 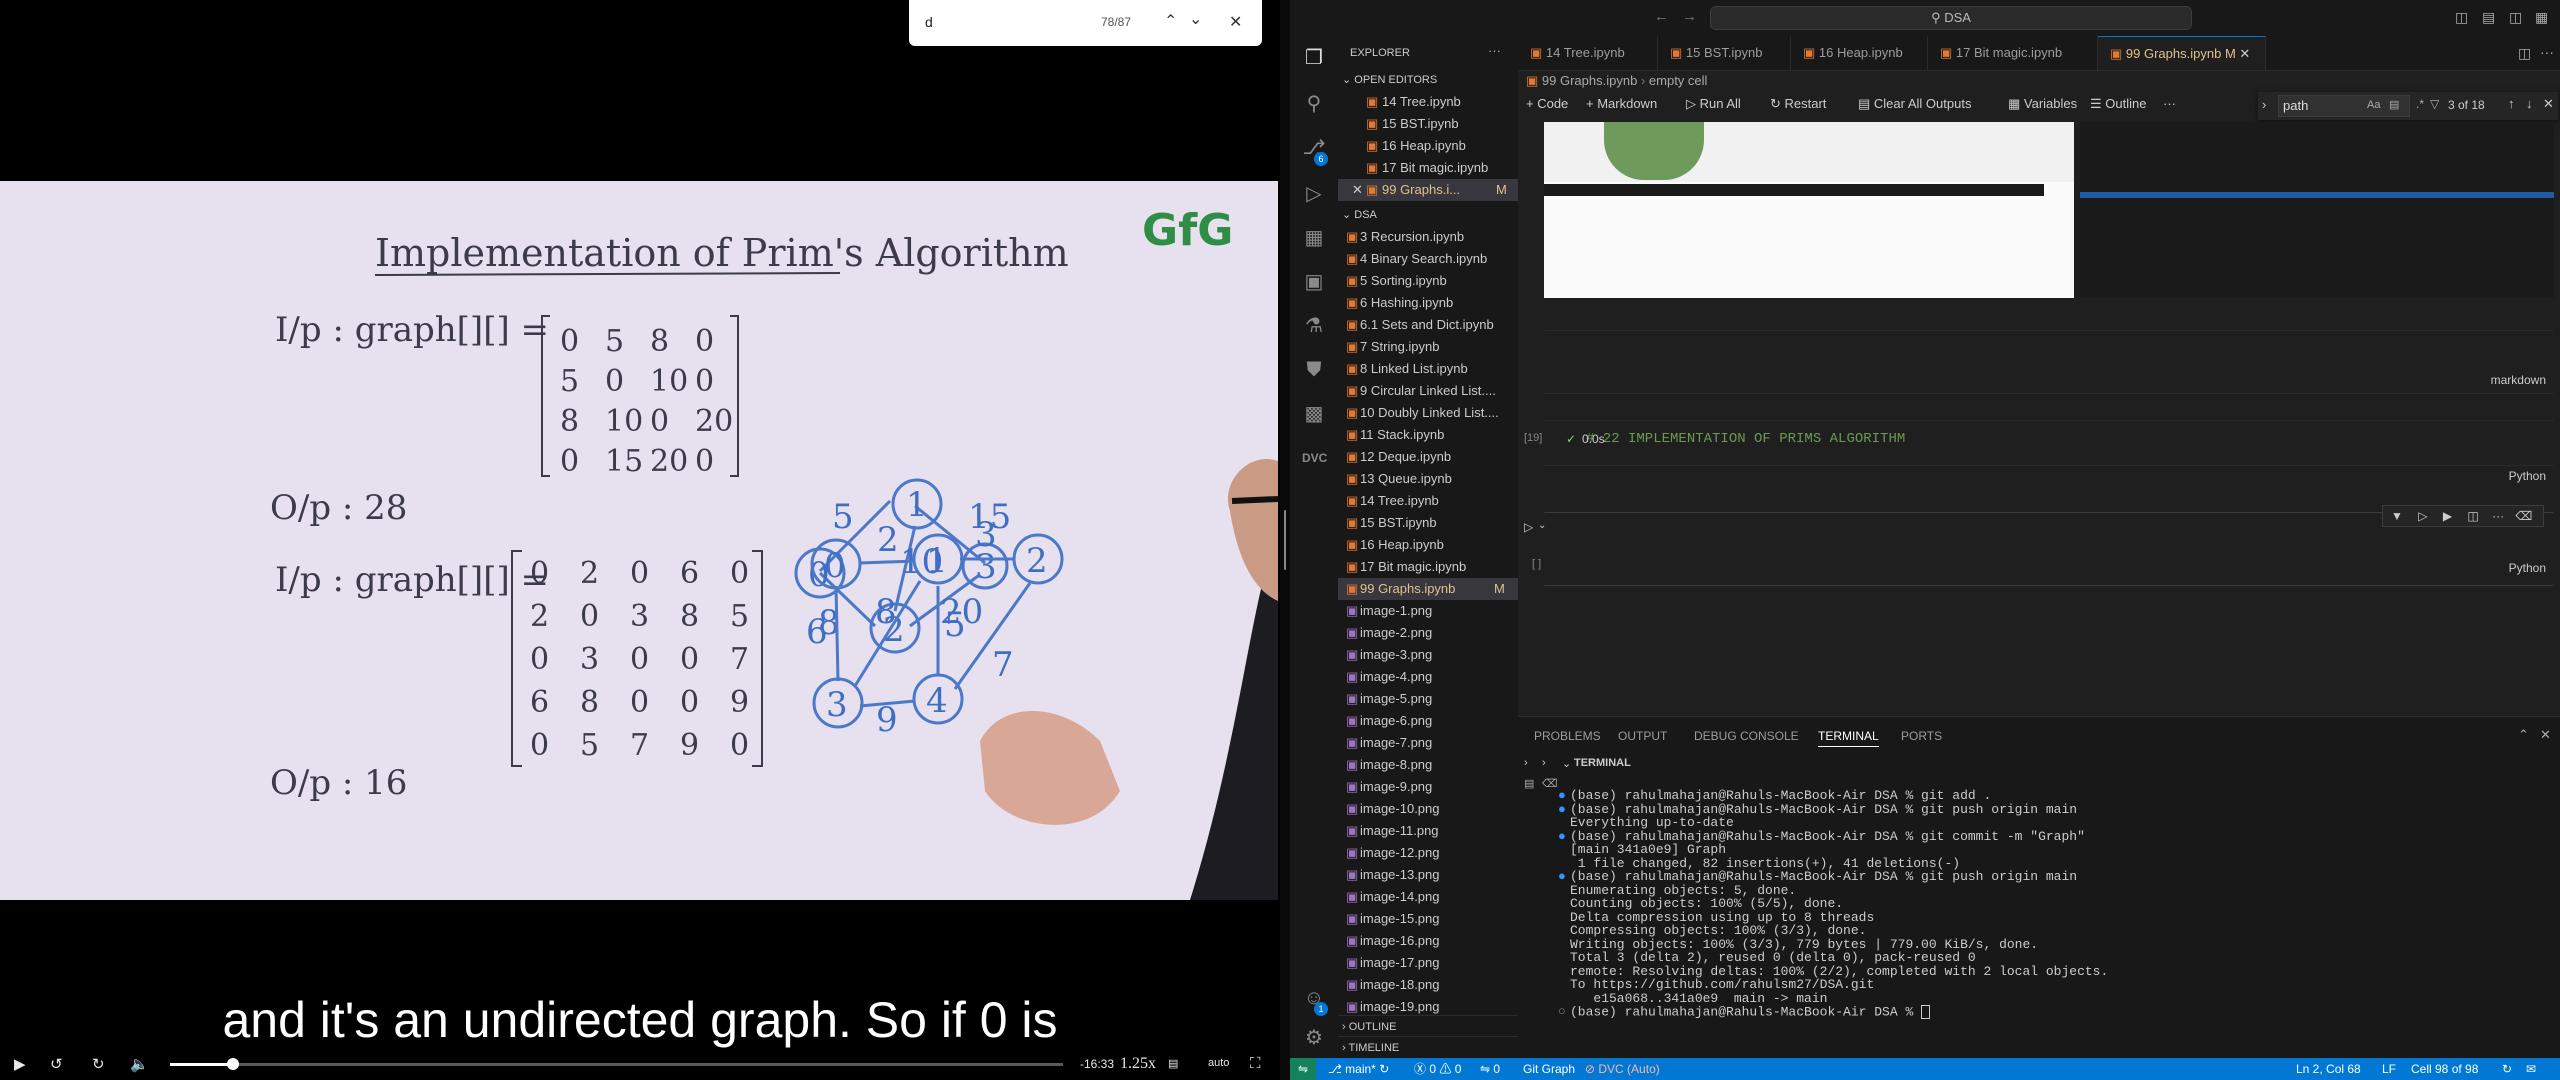 What do you see at coordinates (1428, 897) in the screenshot?
I see `file-item: ▣ image-14.png` at bounding box center [1428, 897].